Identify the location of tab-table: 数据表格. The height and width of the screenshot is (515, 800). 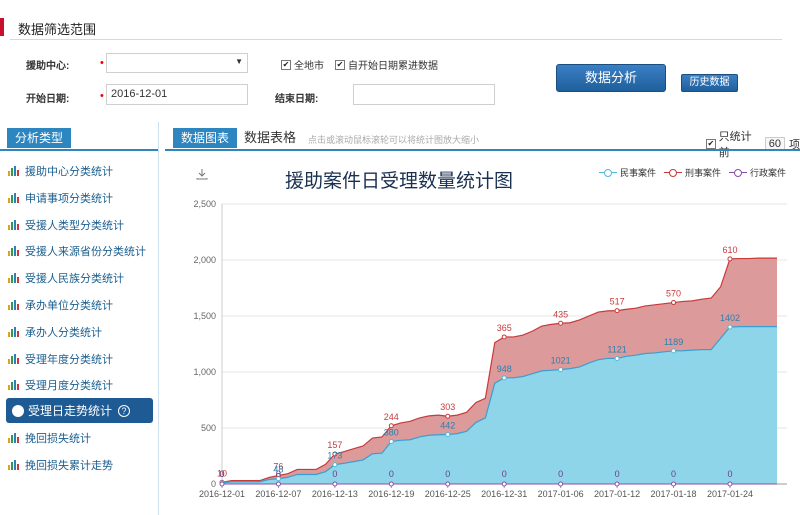
(270, 138).